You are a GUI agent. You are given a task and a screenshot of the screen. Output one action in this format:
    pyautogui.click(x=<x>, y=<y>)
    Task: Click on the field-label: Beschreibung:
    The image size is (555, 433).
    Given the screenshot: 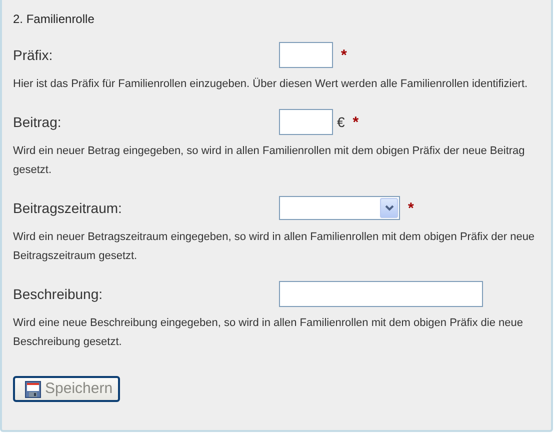 What is the action you would take?
    pyautogui.click(x=58, y=294)
    